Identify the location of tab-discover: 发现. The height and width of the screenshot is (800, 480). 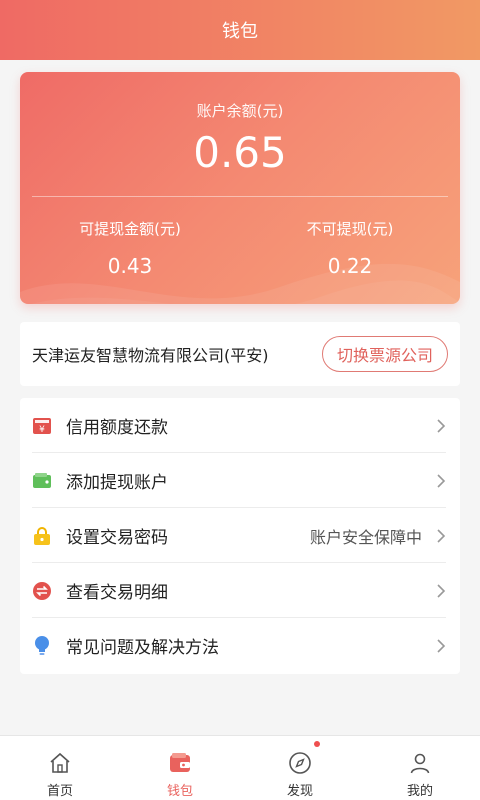
(300, 768).